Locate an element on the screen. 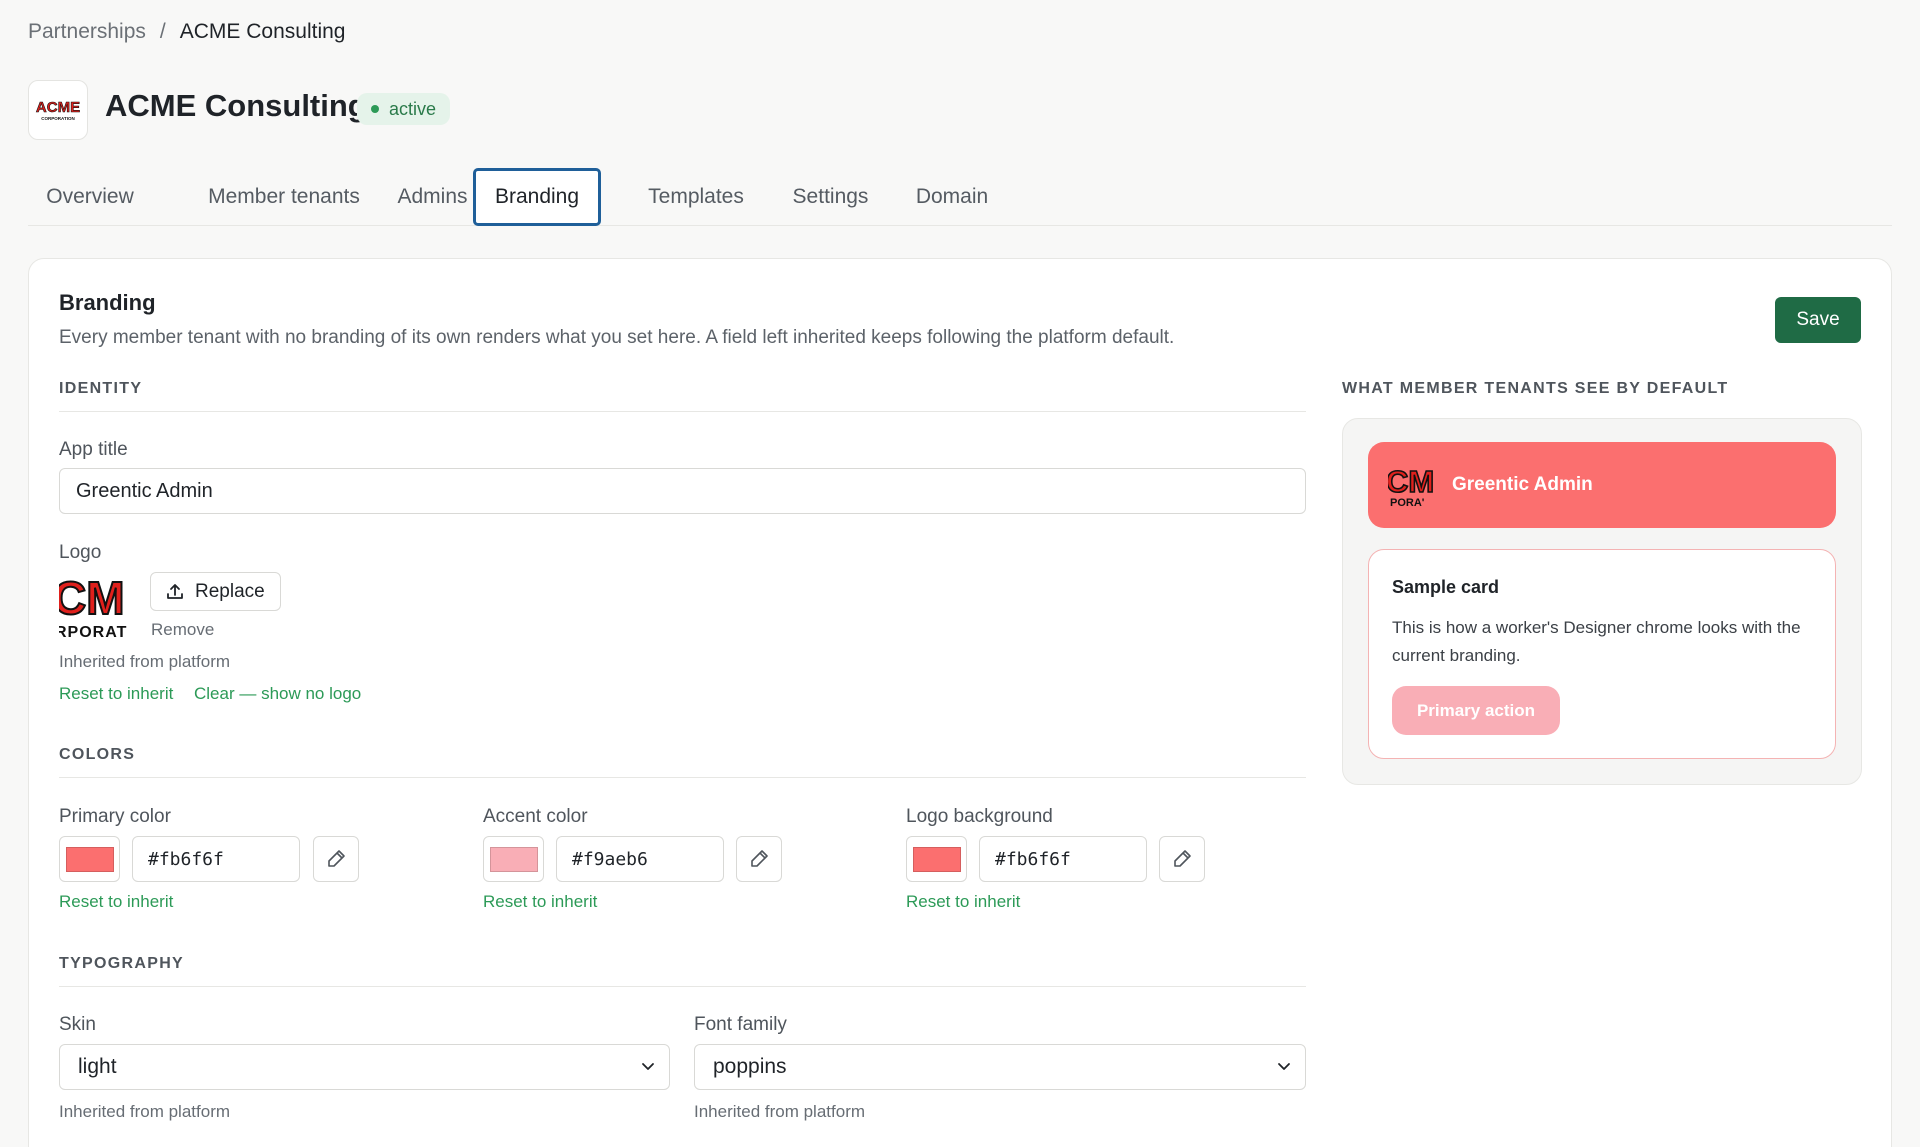 This screenshot has width=1920, height=1147. identity-heading: IDENTITY is located at coordinates (101, 388).